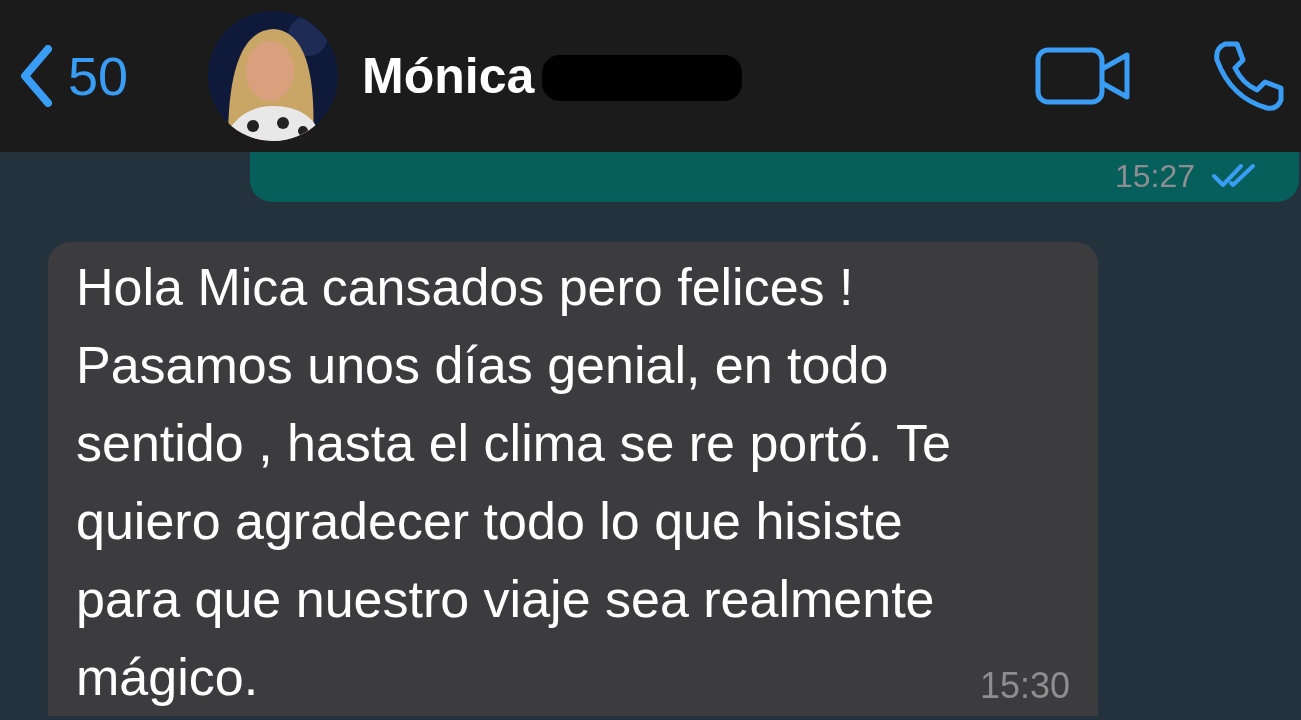  What do you see at coordinates (74, 76) in the screenshot?
I see `back-button: 50` at bounding box center [74, 76].